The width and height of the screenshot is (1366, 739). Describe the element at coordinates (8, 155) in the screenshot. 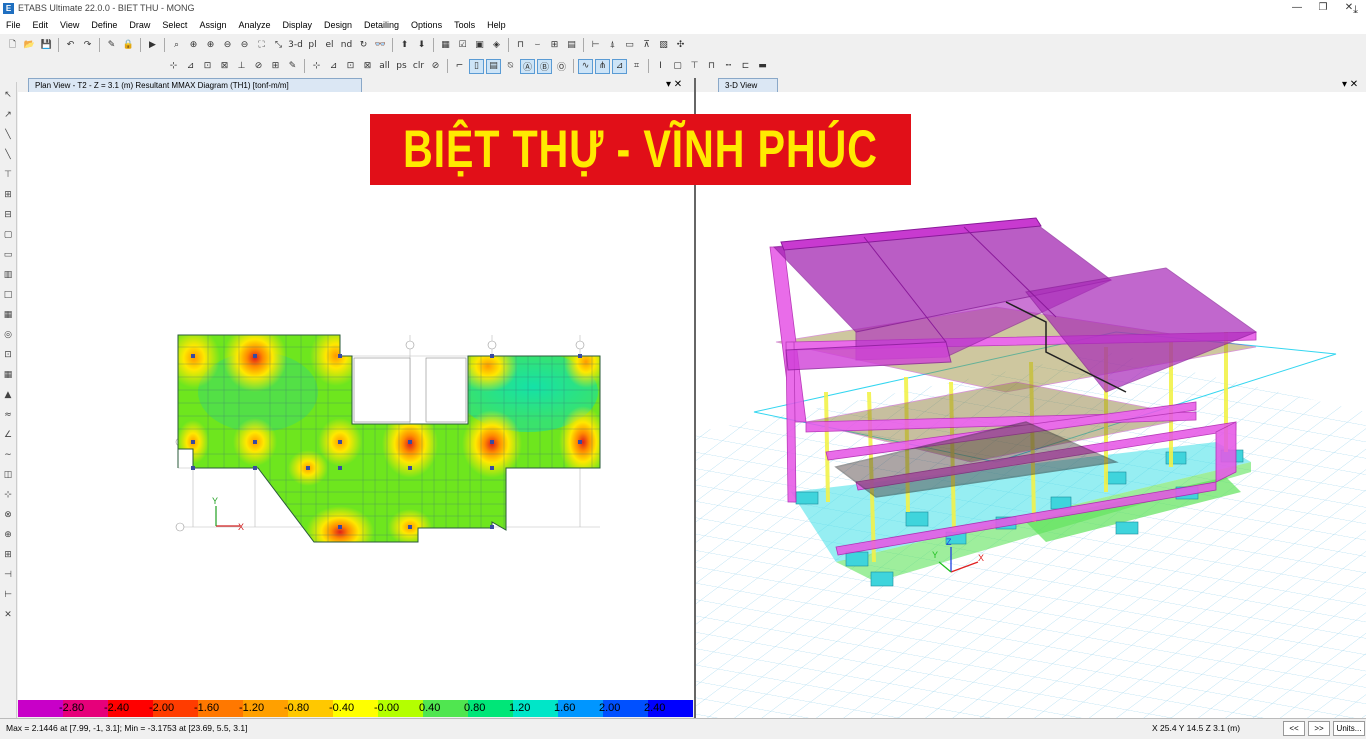

I see `draw-brace-icon: ╲` at that location.